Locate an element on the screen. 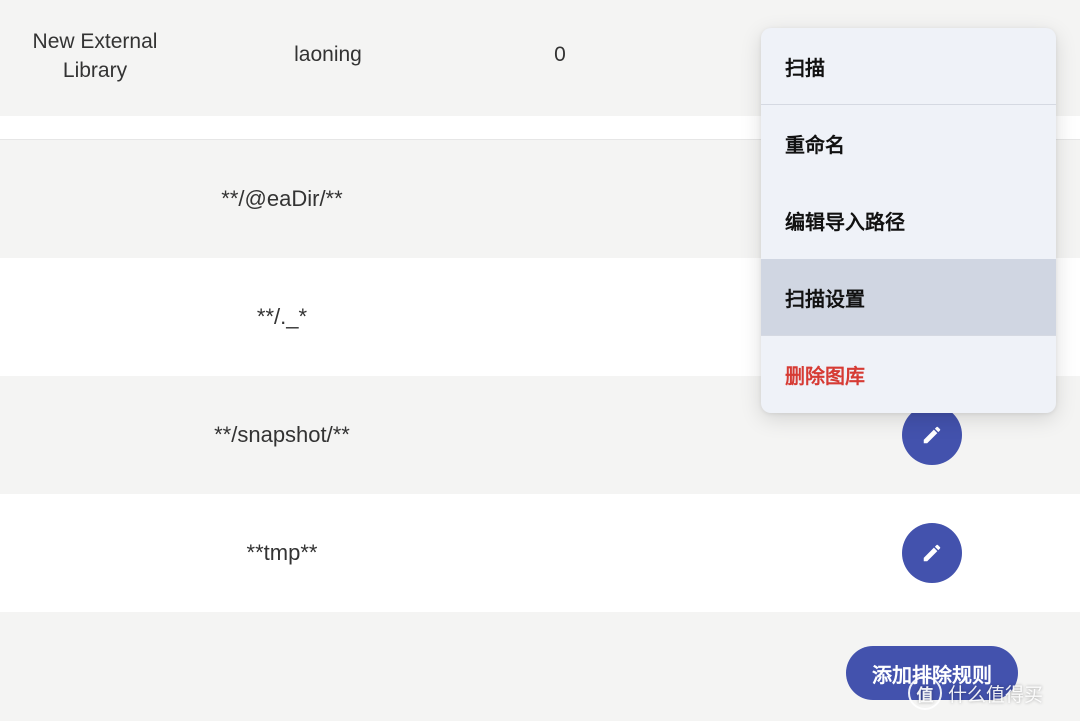 The image size is (1080, 721). menu-item-edit-import-paths: 编辑导入路径 is located at coordinates (908, 220).